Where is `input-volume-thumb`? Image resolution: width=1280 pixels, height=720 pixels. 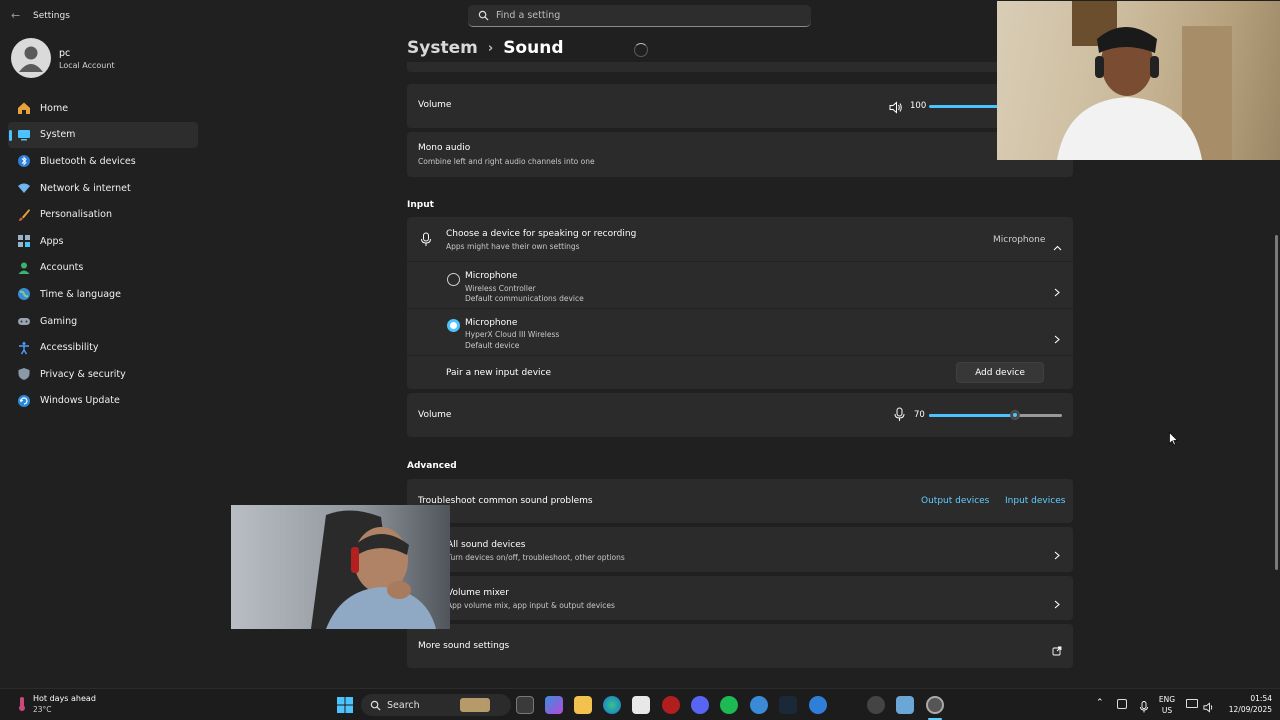 input-volume-thumb is located at coordinates (1014, 415).